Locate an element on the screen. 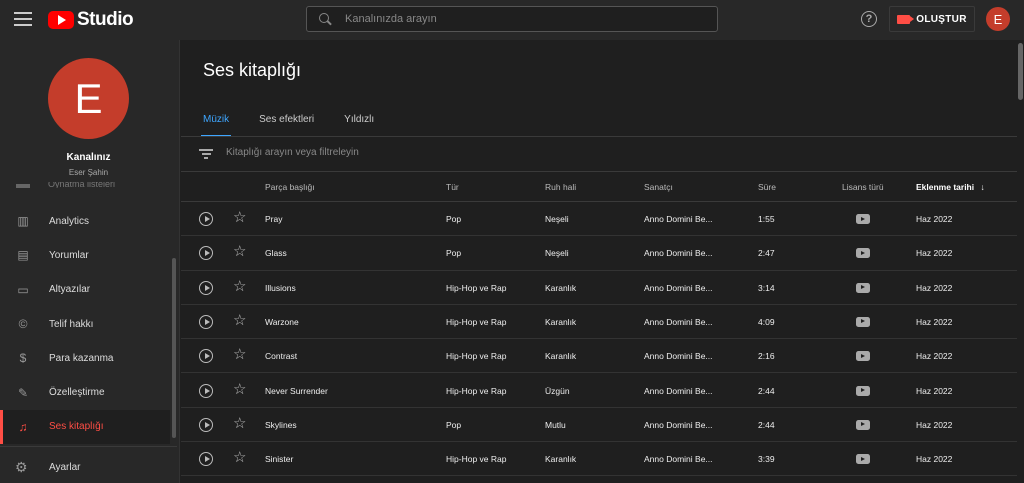 This screenshot has width=1024, height=483. search-input is located at coordinates (515, 19).